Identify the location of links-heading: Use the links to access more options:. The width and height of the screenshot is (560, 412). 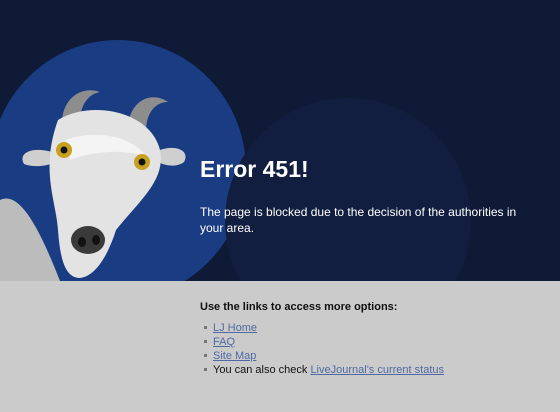
(299, 307).